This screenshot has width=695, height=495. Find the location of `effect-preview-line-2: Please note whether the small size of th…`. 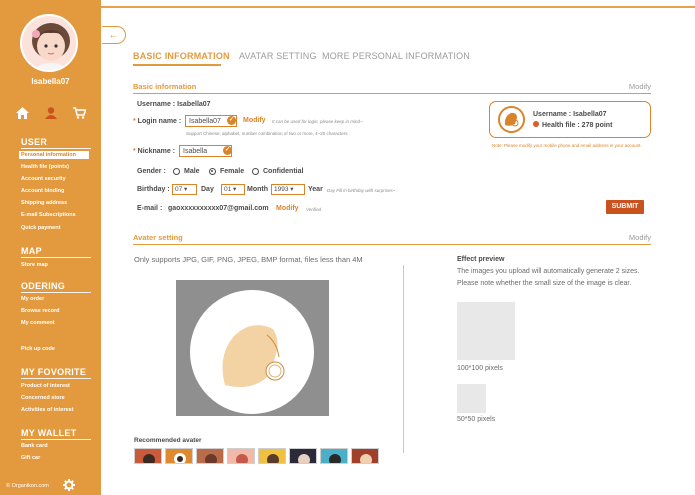

effect-preview-line-2: Please note whether the small size of th… is located at coordinates (544, 283).